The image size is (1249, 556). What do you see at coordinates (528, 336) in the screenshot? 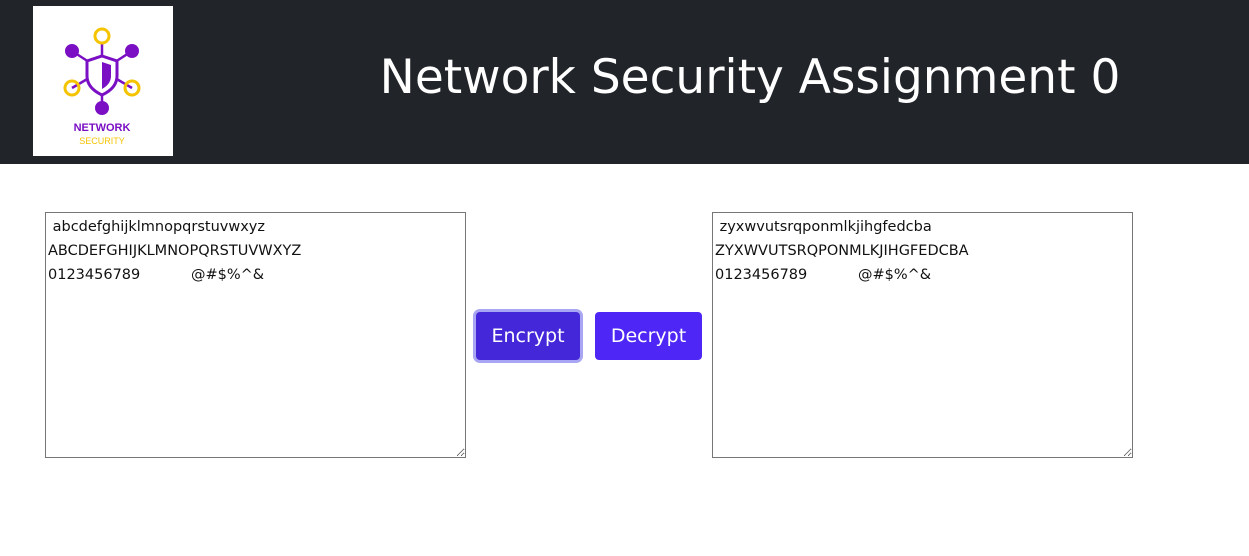
I see `encrypt-button: Encrypt` at bounding box center [528, 336].